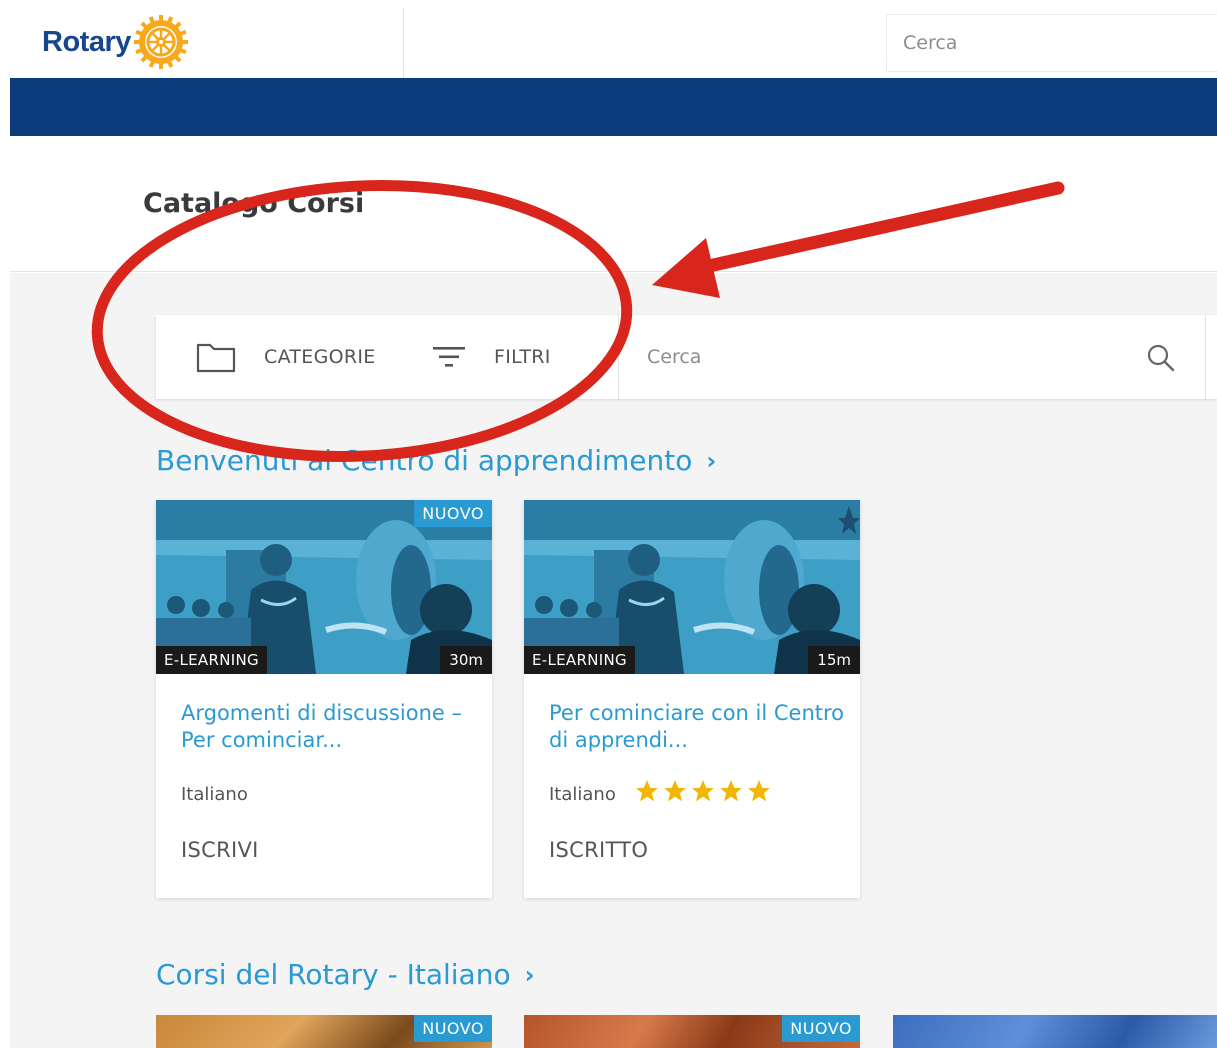 The image size is (1217, 1048). I want to click on header-divider, so click(403, 43).